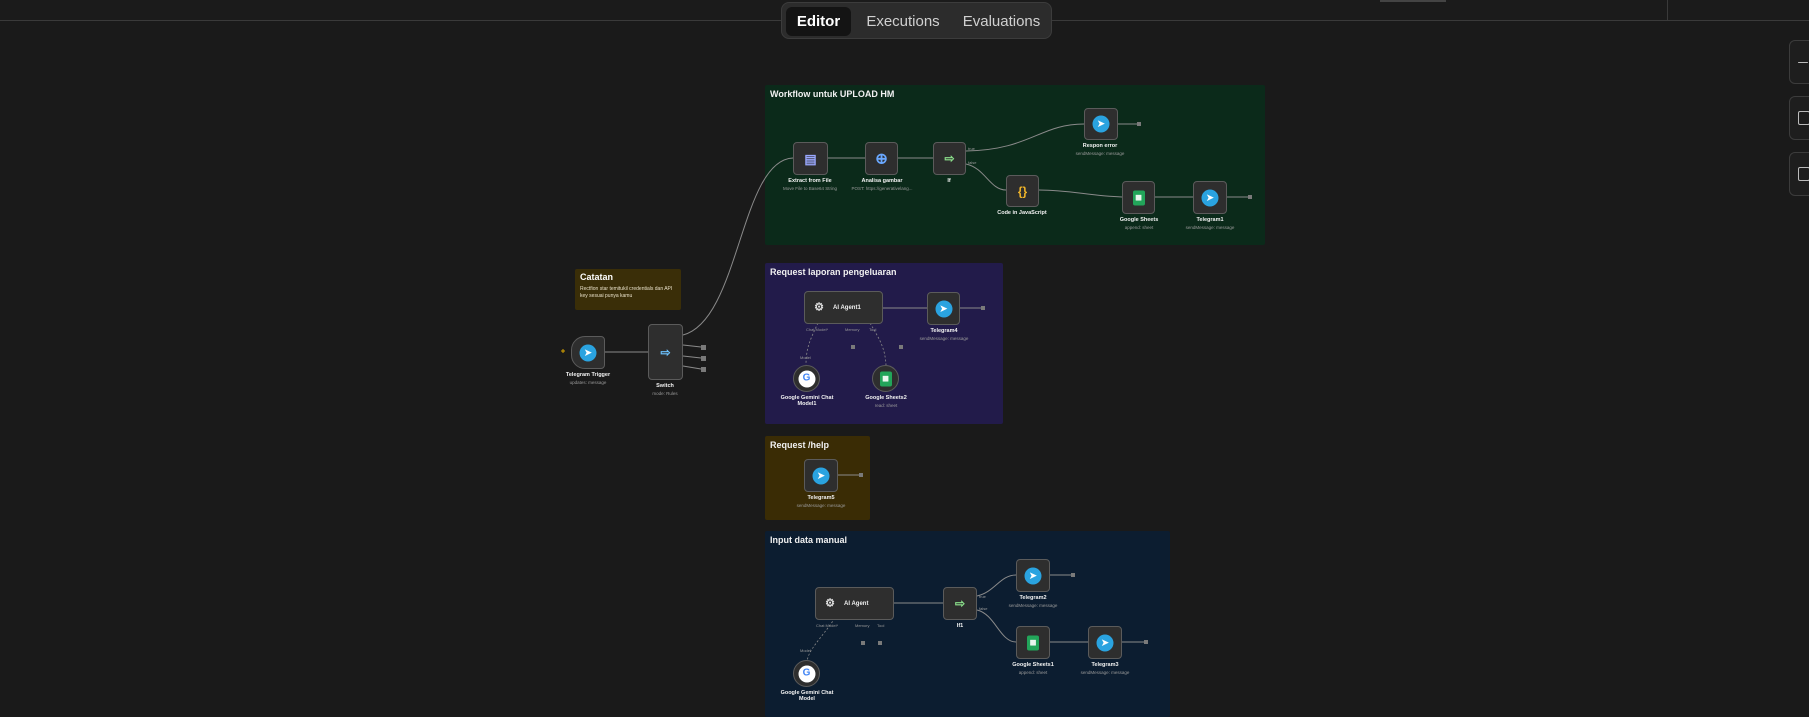  I want to click on node-label: AI Agent, so click(856, 603).